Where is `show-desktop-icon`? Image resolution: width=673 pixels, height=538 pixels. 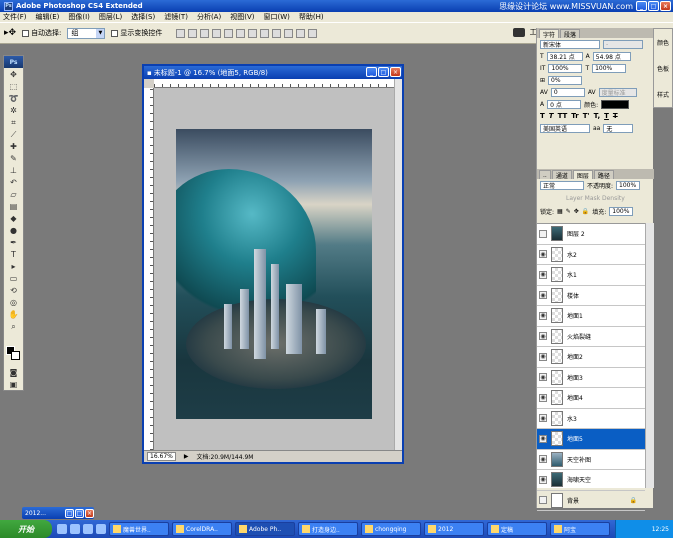 show-desktop-icon is located at coordinates (62, 529).